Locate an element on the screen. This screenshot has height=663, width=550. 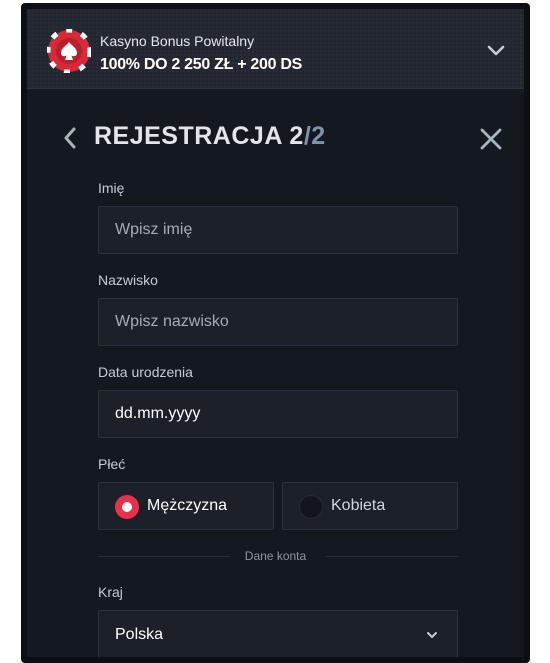
first-name-label: Imię is located at coordinates (111, 188).